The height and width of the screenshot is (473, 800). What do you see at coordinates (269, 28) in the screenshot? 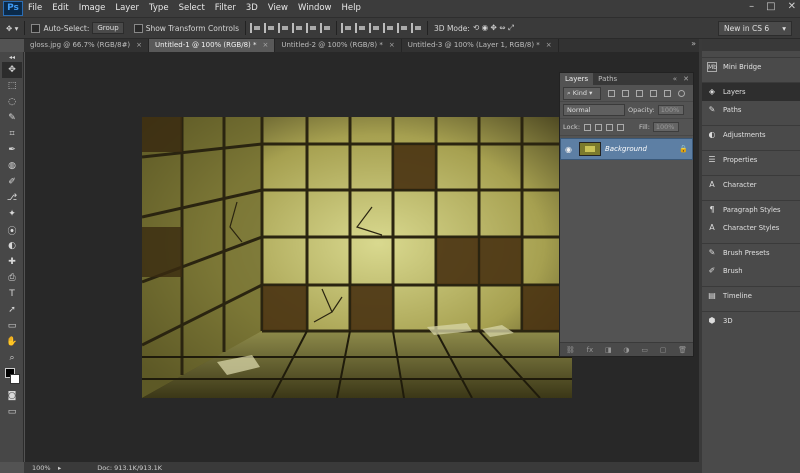
I see `align-vertical-center-icon` at bounding box center [269, 28].